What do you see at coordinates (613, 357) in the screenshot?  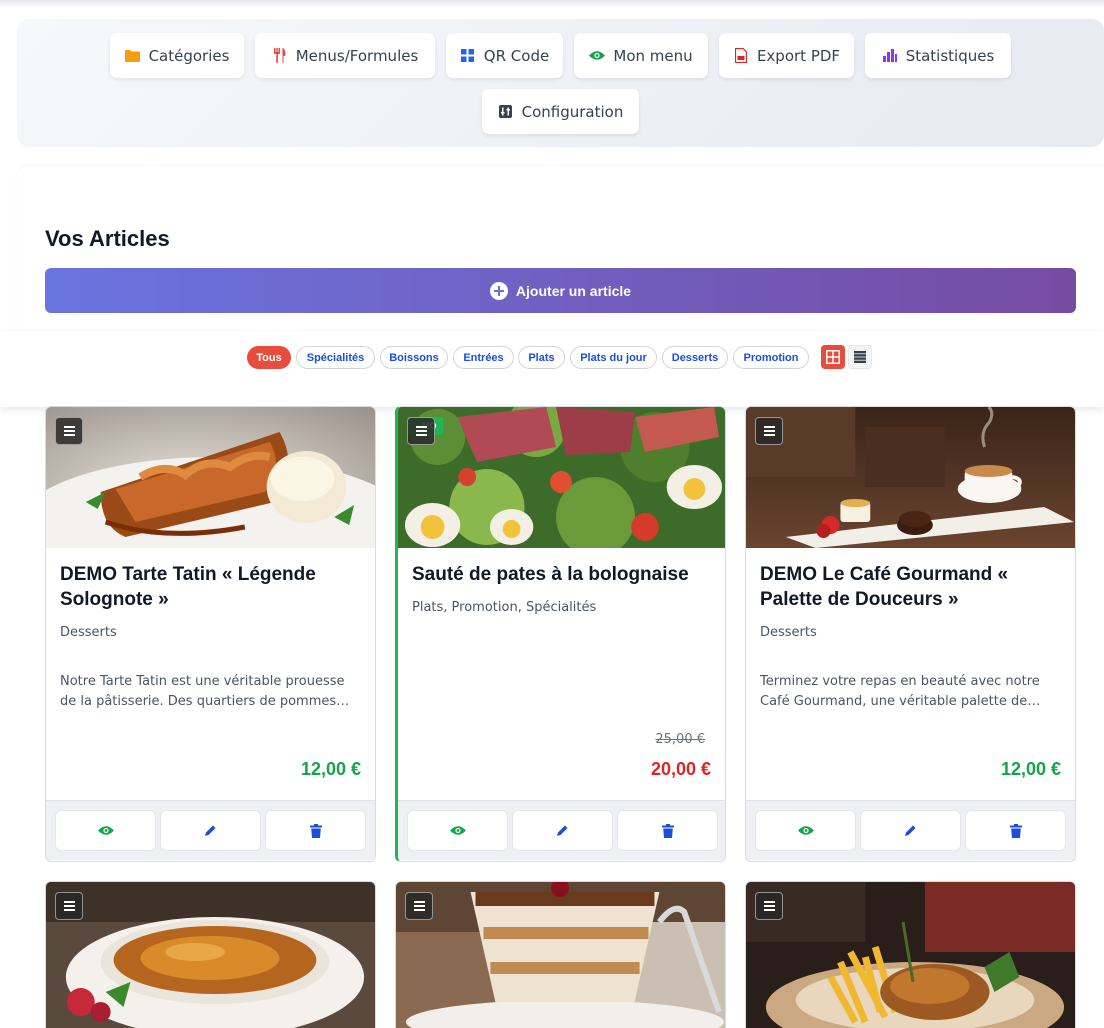 I see `filter-plats-du-jour: Plats du jour` at bounding box center [613, 357].